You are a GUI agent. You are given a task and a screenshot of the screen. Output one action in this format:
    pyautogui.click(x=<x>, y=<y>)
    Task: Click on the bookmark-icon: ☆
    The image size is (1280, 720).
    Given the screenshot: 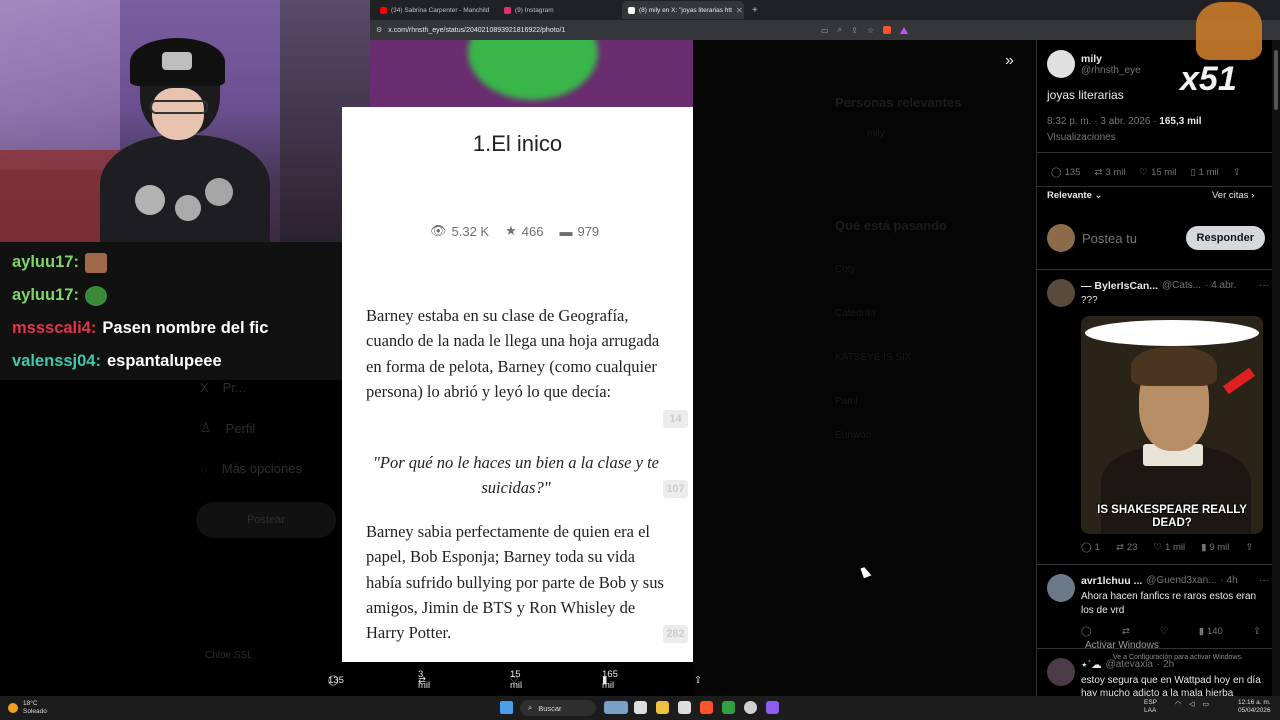 What is the action you would take?
    pyautogui.click(x=870, y=30)
    